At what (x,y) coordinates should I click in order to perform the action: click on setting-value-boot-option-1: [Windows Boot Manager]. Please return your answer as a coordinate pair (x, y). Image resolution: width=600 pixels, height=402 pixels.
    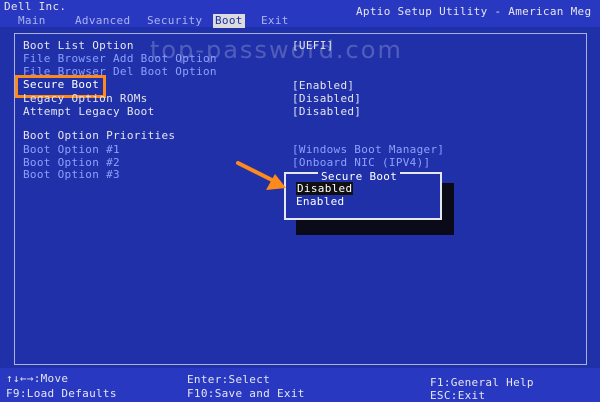
    Looking at the image, I should click on (368, 149).